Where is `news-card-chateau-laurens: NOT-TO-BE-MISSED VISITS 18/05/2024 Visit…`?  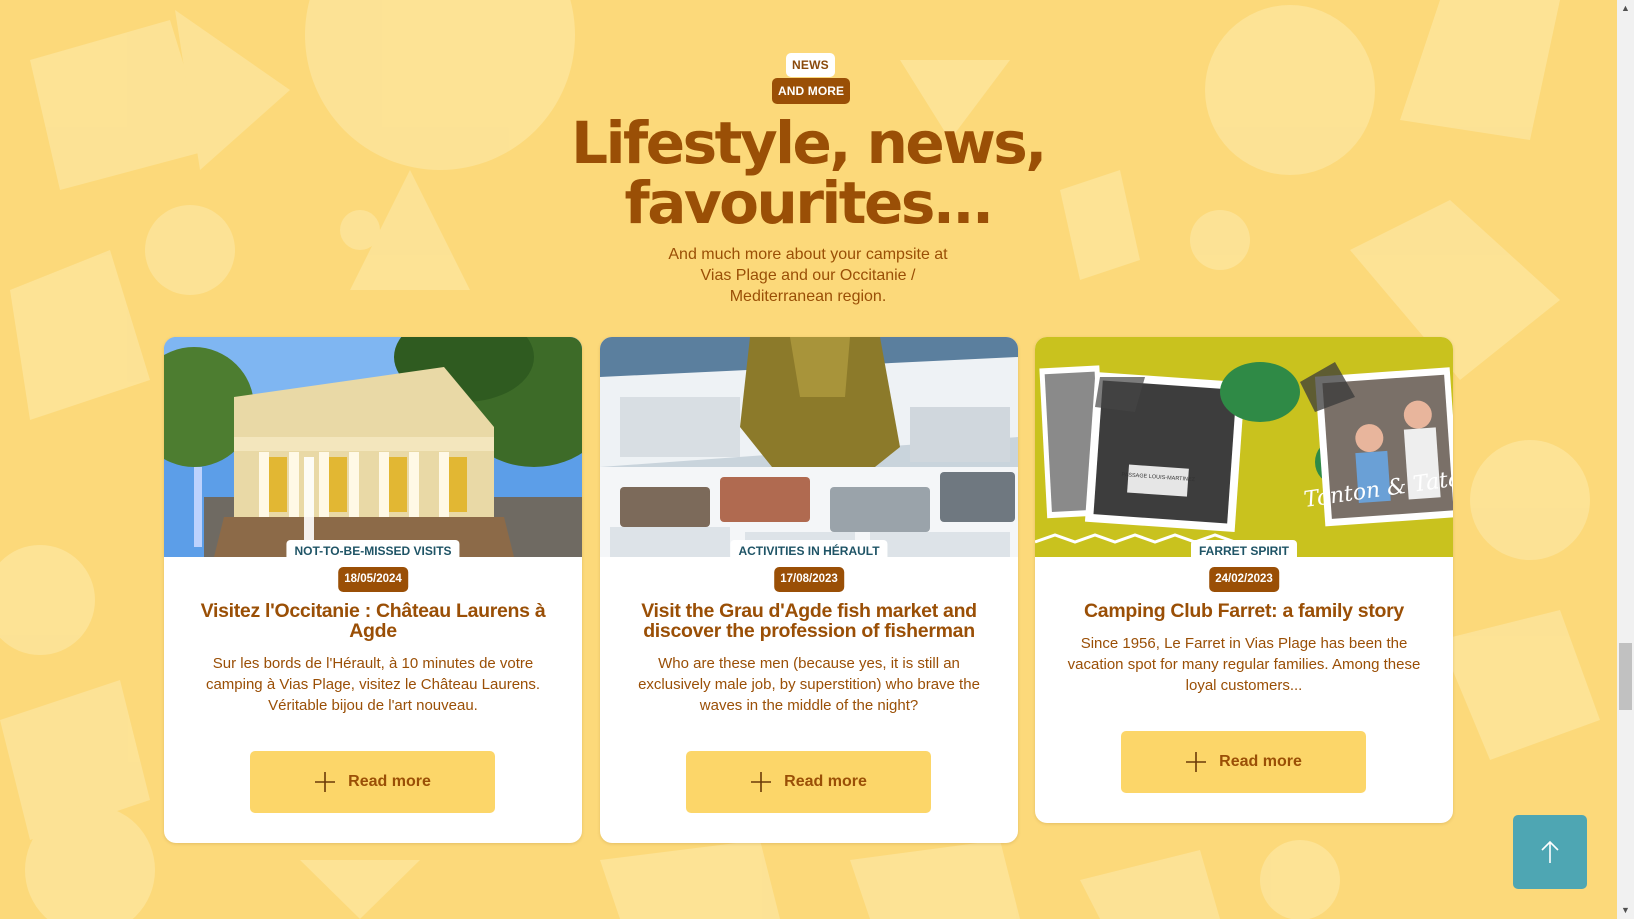 news-card-chateau-laurens: NOT-TO-BE-MISSED VISITS 18/05/2024 Visit… is located at coordinates (373, 590).